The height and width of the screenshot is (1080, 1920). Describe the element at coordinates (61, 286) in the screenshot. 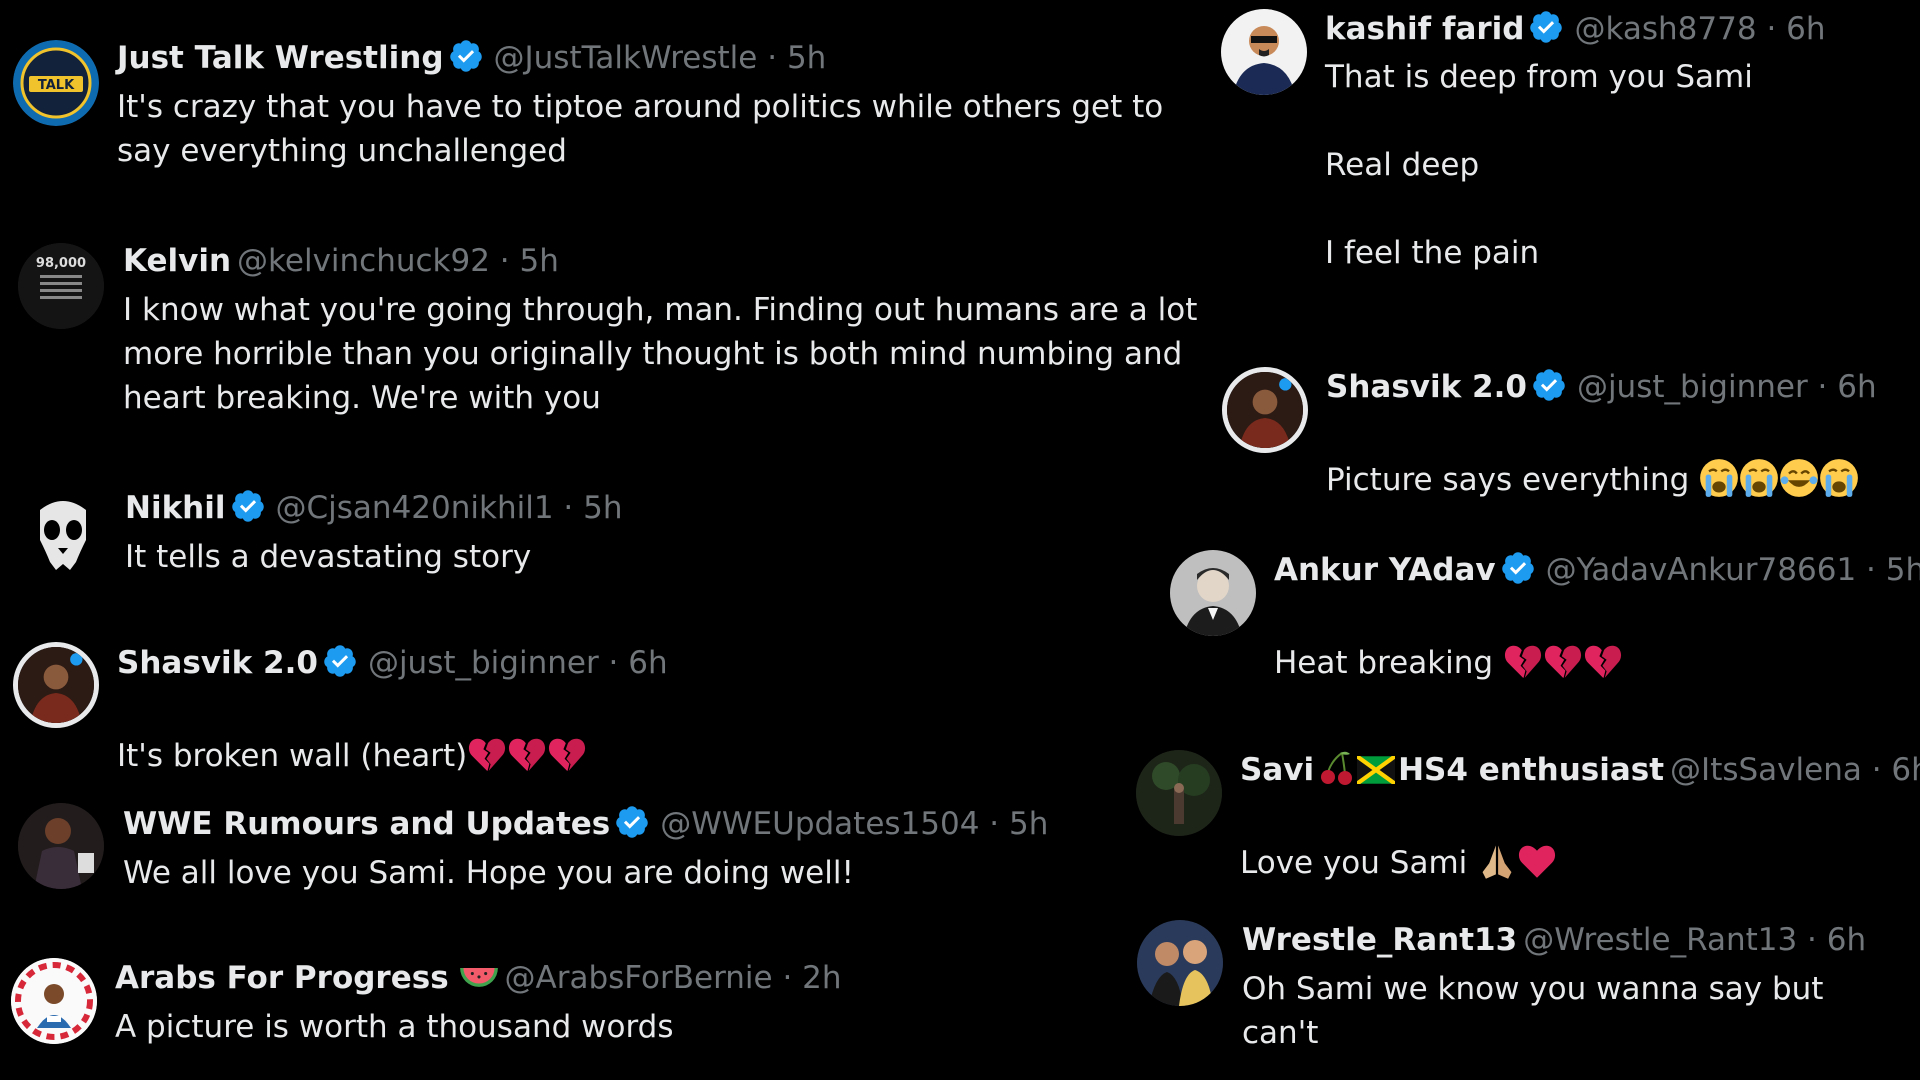

I see `avatar: 98,000` at that location.